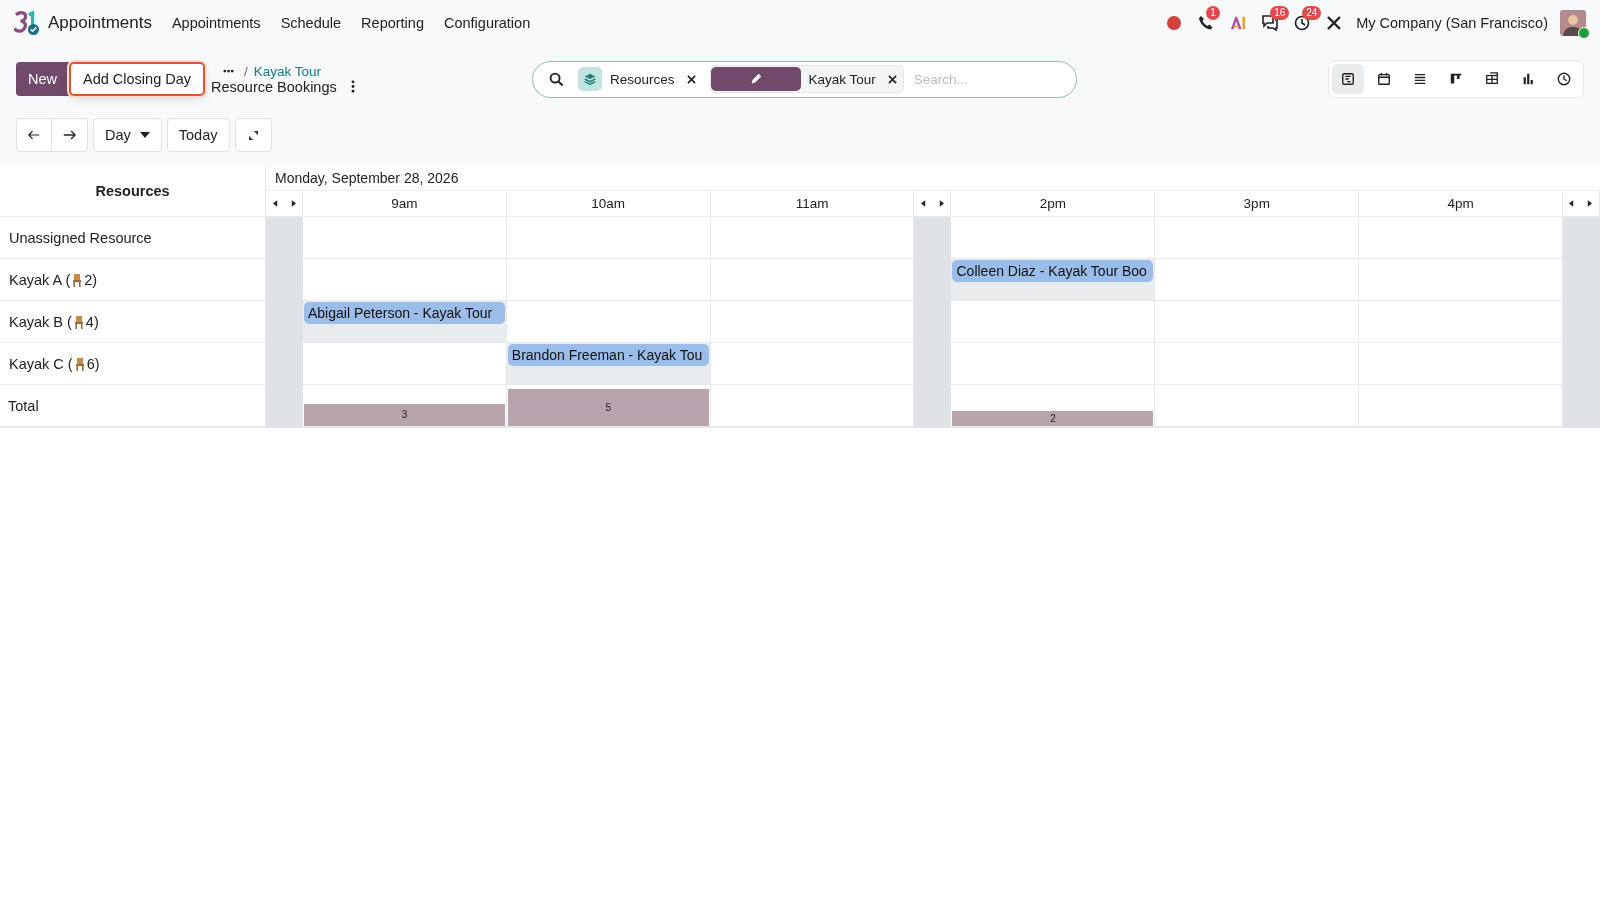 This screenshot has height=923, width=1600. What do you see at coordinates (842, 79) in the screenshot?
I see `facet-label: Kayak Tour` at bounding box center [842, 79].